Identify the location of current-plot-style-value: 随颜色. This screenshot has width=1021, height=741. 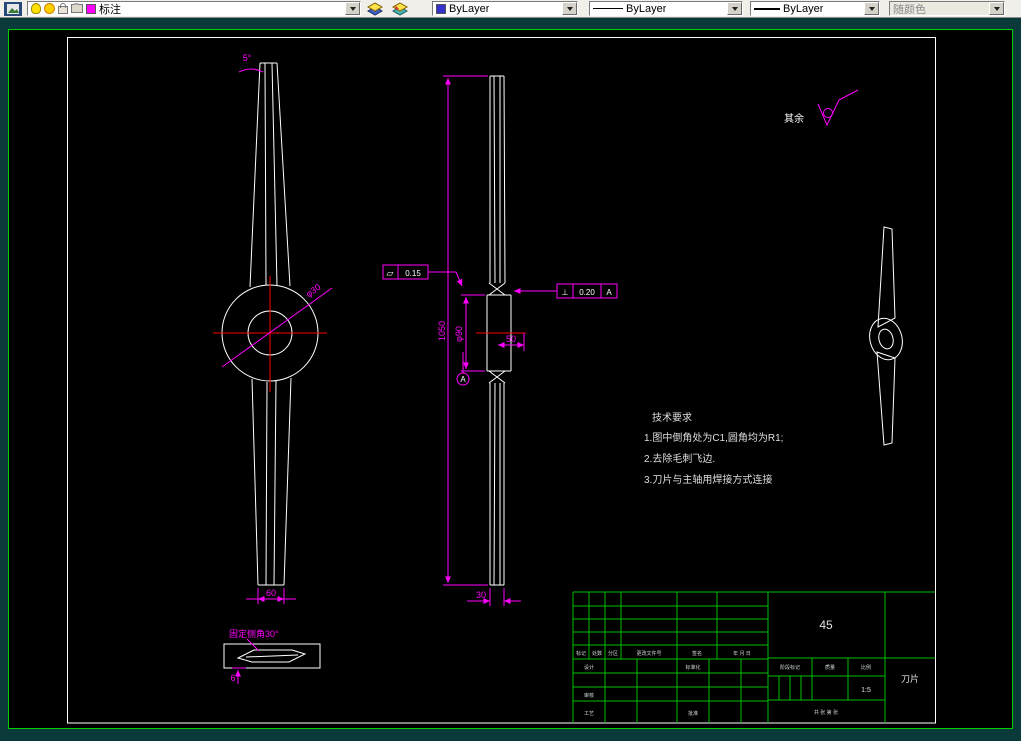
(909, 9).